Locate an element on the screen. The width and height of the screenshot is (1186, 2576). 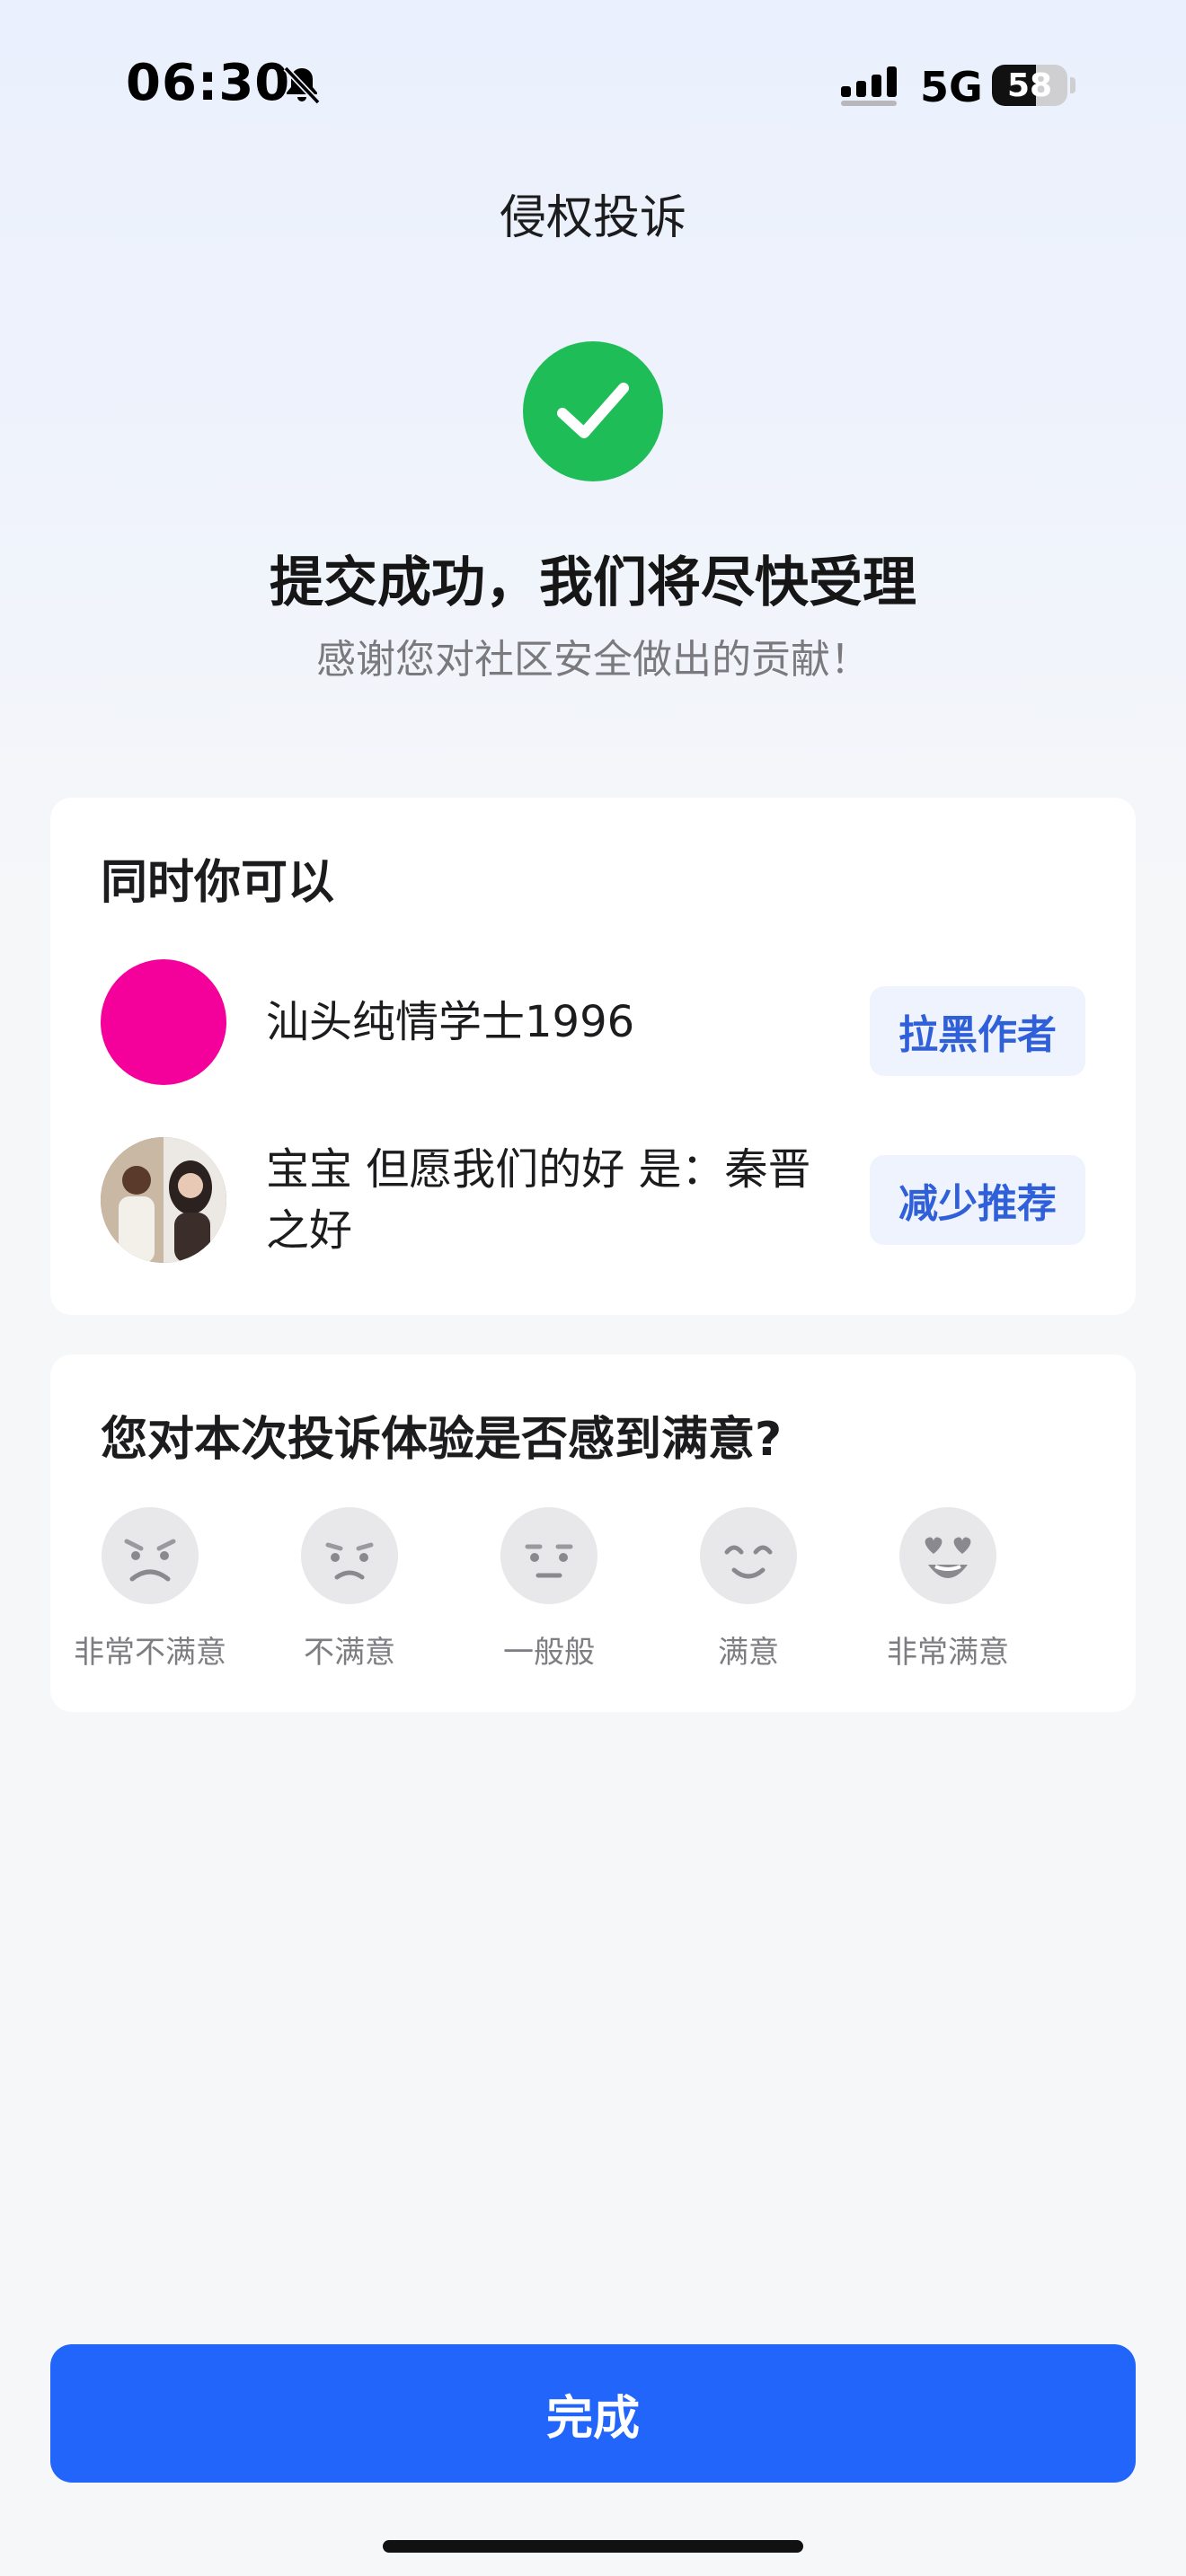
rating-options: 非常不满意 不满意 一般般 满意 非常满意 is located at coordinates (593, 1595).